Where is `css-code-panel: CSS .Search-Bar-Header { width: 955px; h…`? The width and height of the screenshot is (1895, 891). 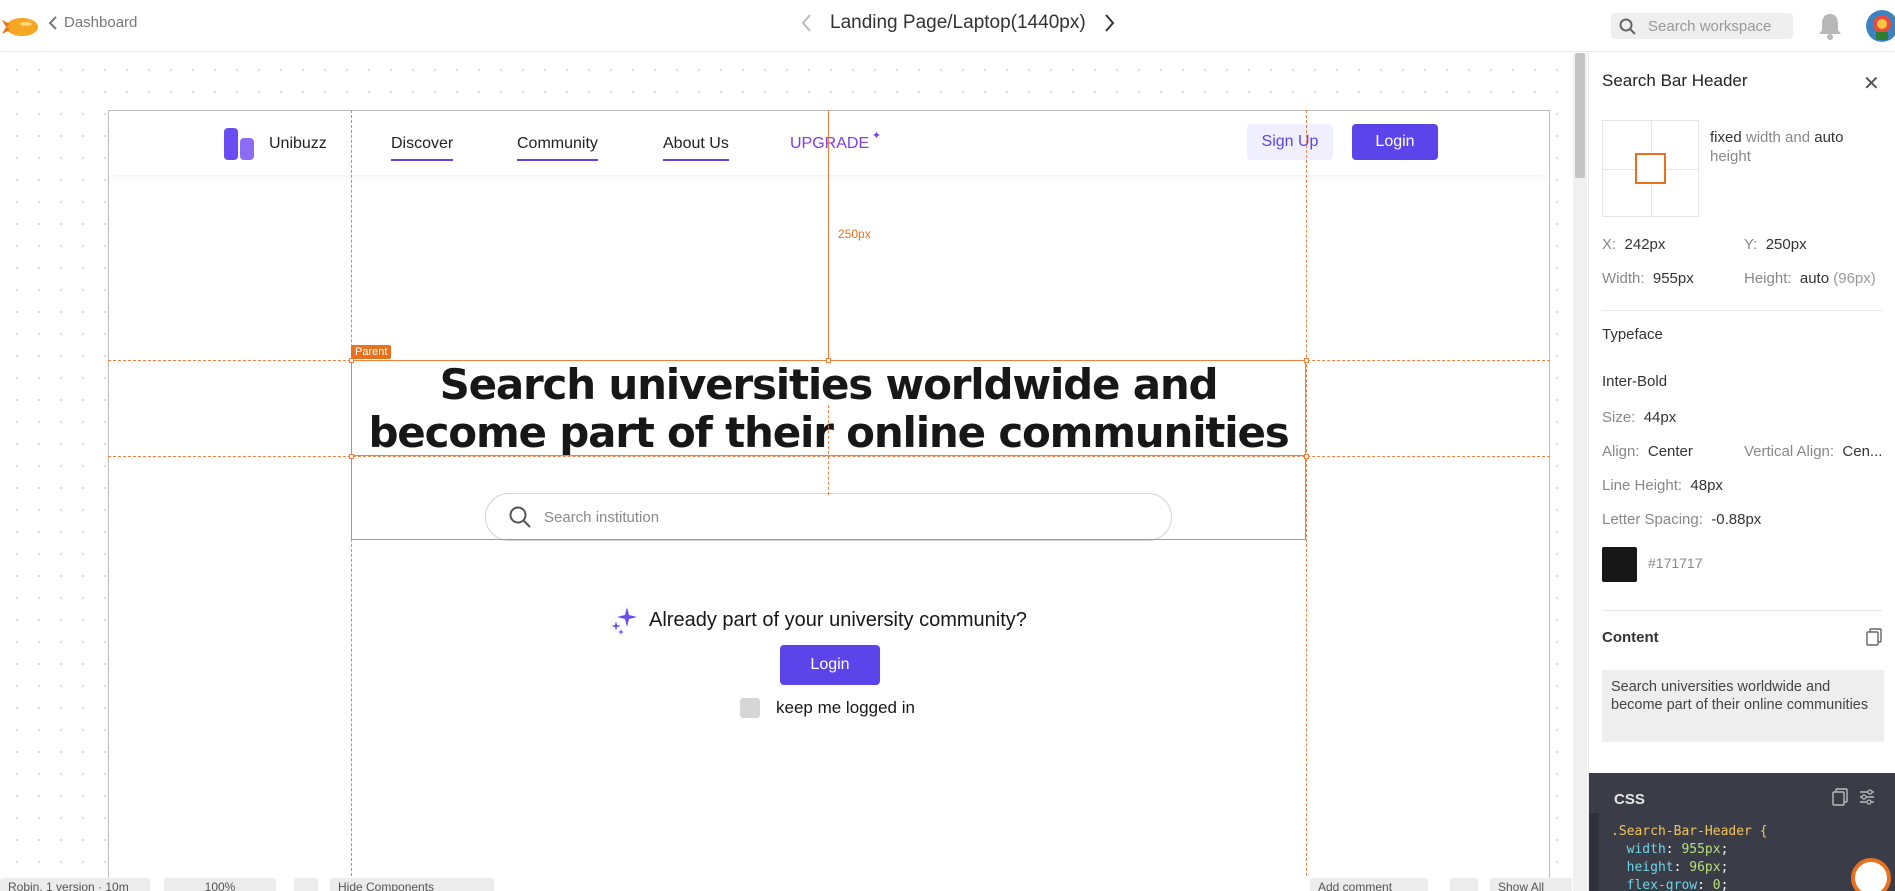
css-code-panel: CSS .Search-Bar-Header { width: 955px; h… is located at coordinates (1742, 832).